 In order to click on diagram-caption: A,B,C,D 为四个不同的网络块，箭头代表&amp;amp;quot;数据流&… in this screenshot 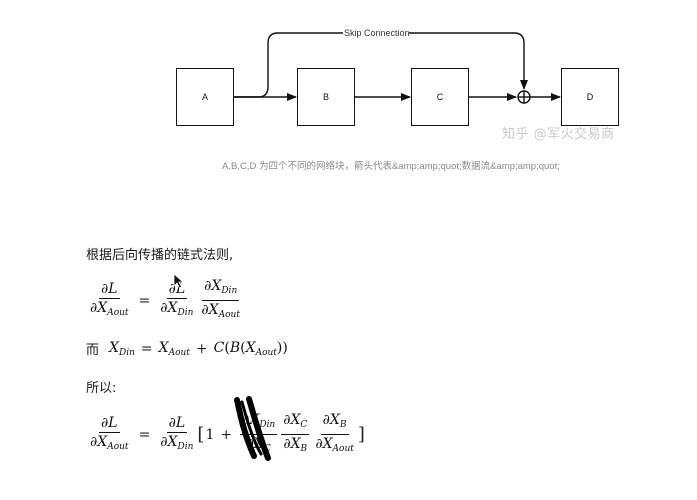, I will do `click(391, 166)`.